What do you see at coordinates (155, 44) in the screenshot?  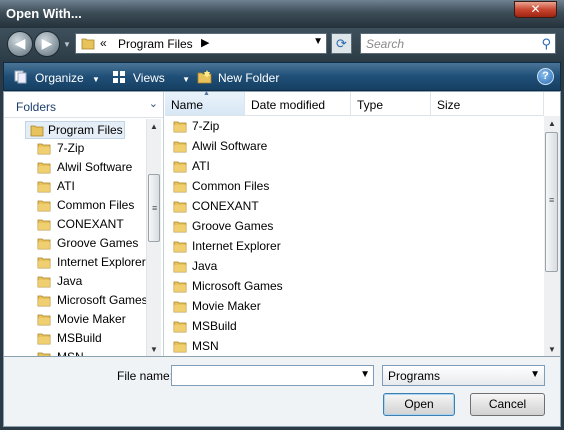 I see `breadcrumb-program-files: Program Files` at bounding box center [155, 44].